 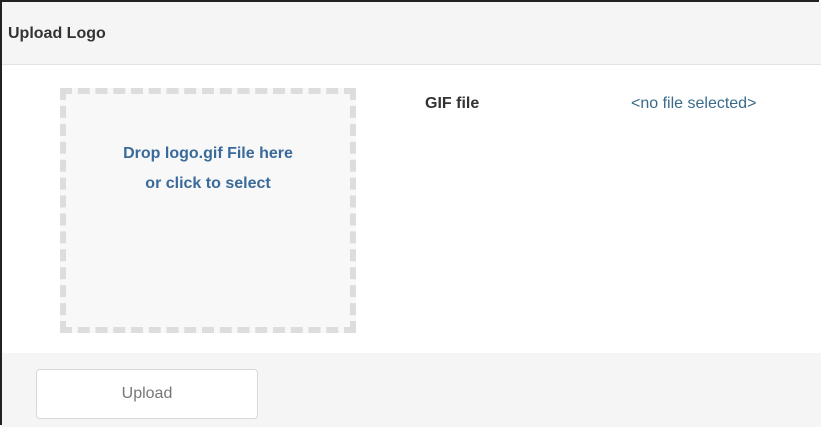 What do you see at coordinates (147, 394) in the screenshot?
I see `upload-button: Upload` at bounding box center [147, 394].